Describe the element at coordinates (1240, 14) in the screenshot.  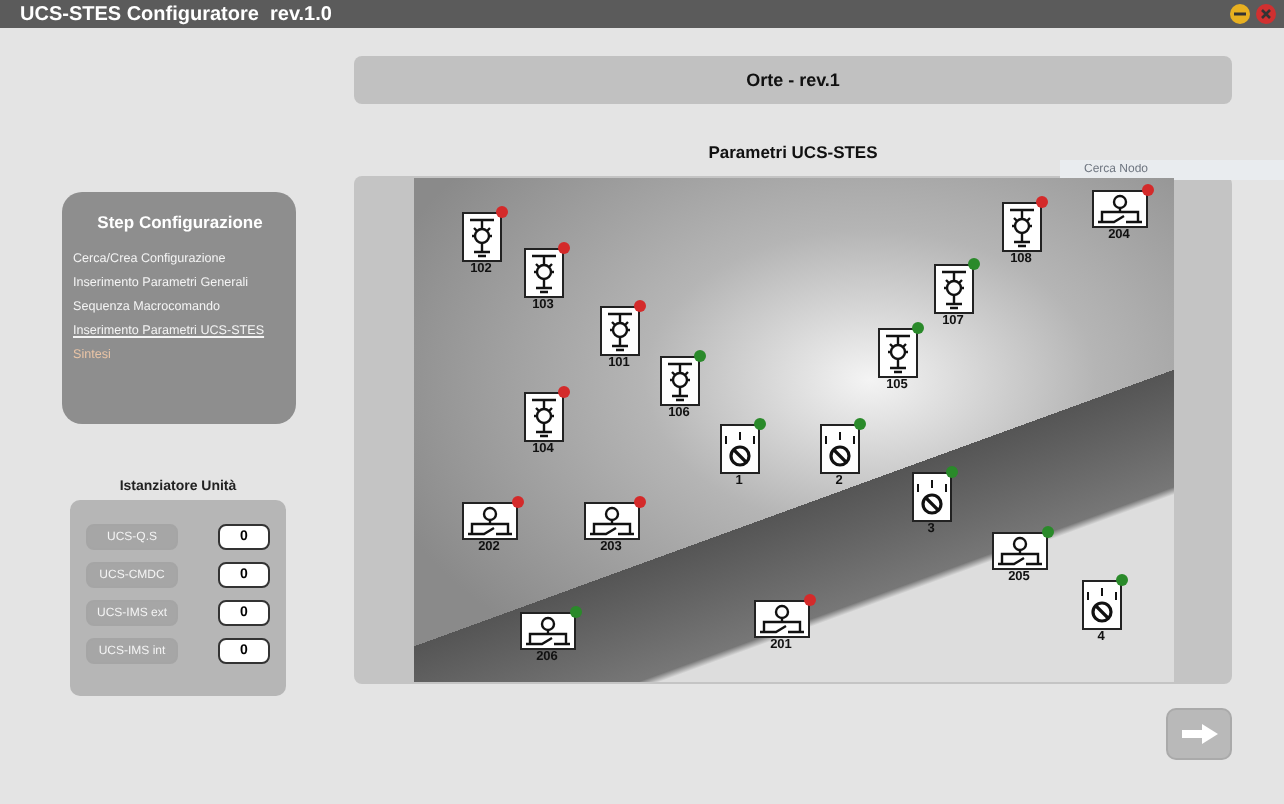
I see `minimize-icon` at that location.